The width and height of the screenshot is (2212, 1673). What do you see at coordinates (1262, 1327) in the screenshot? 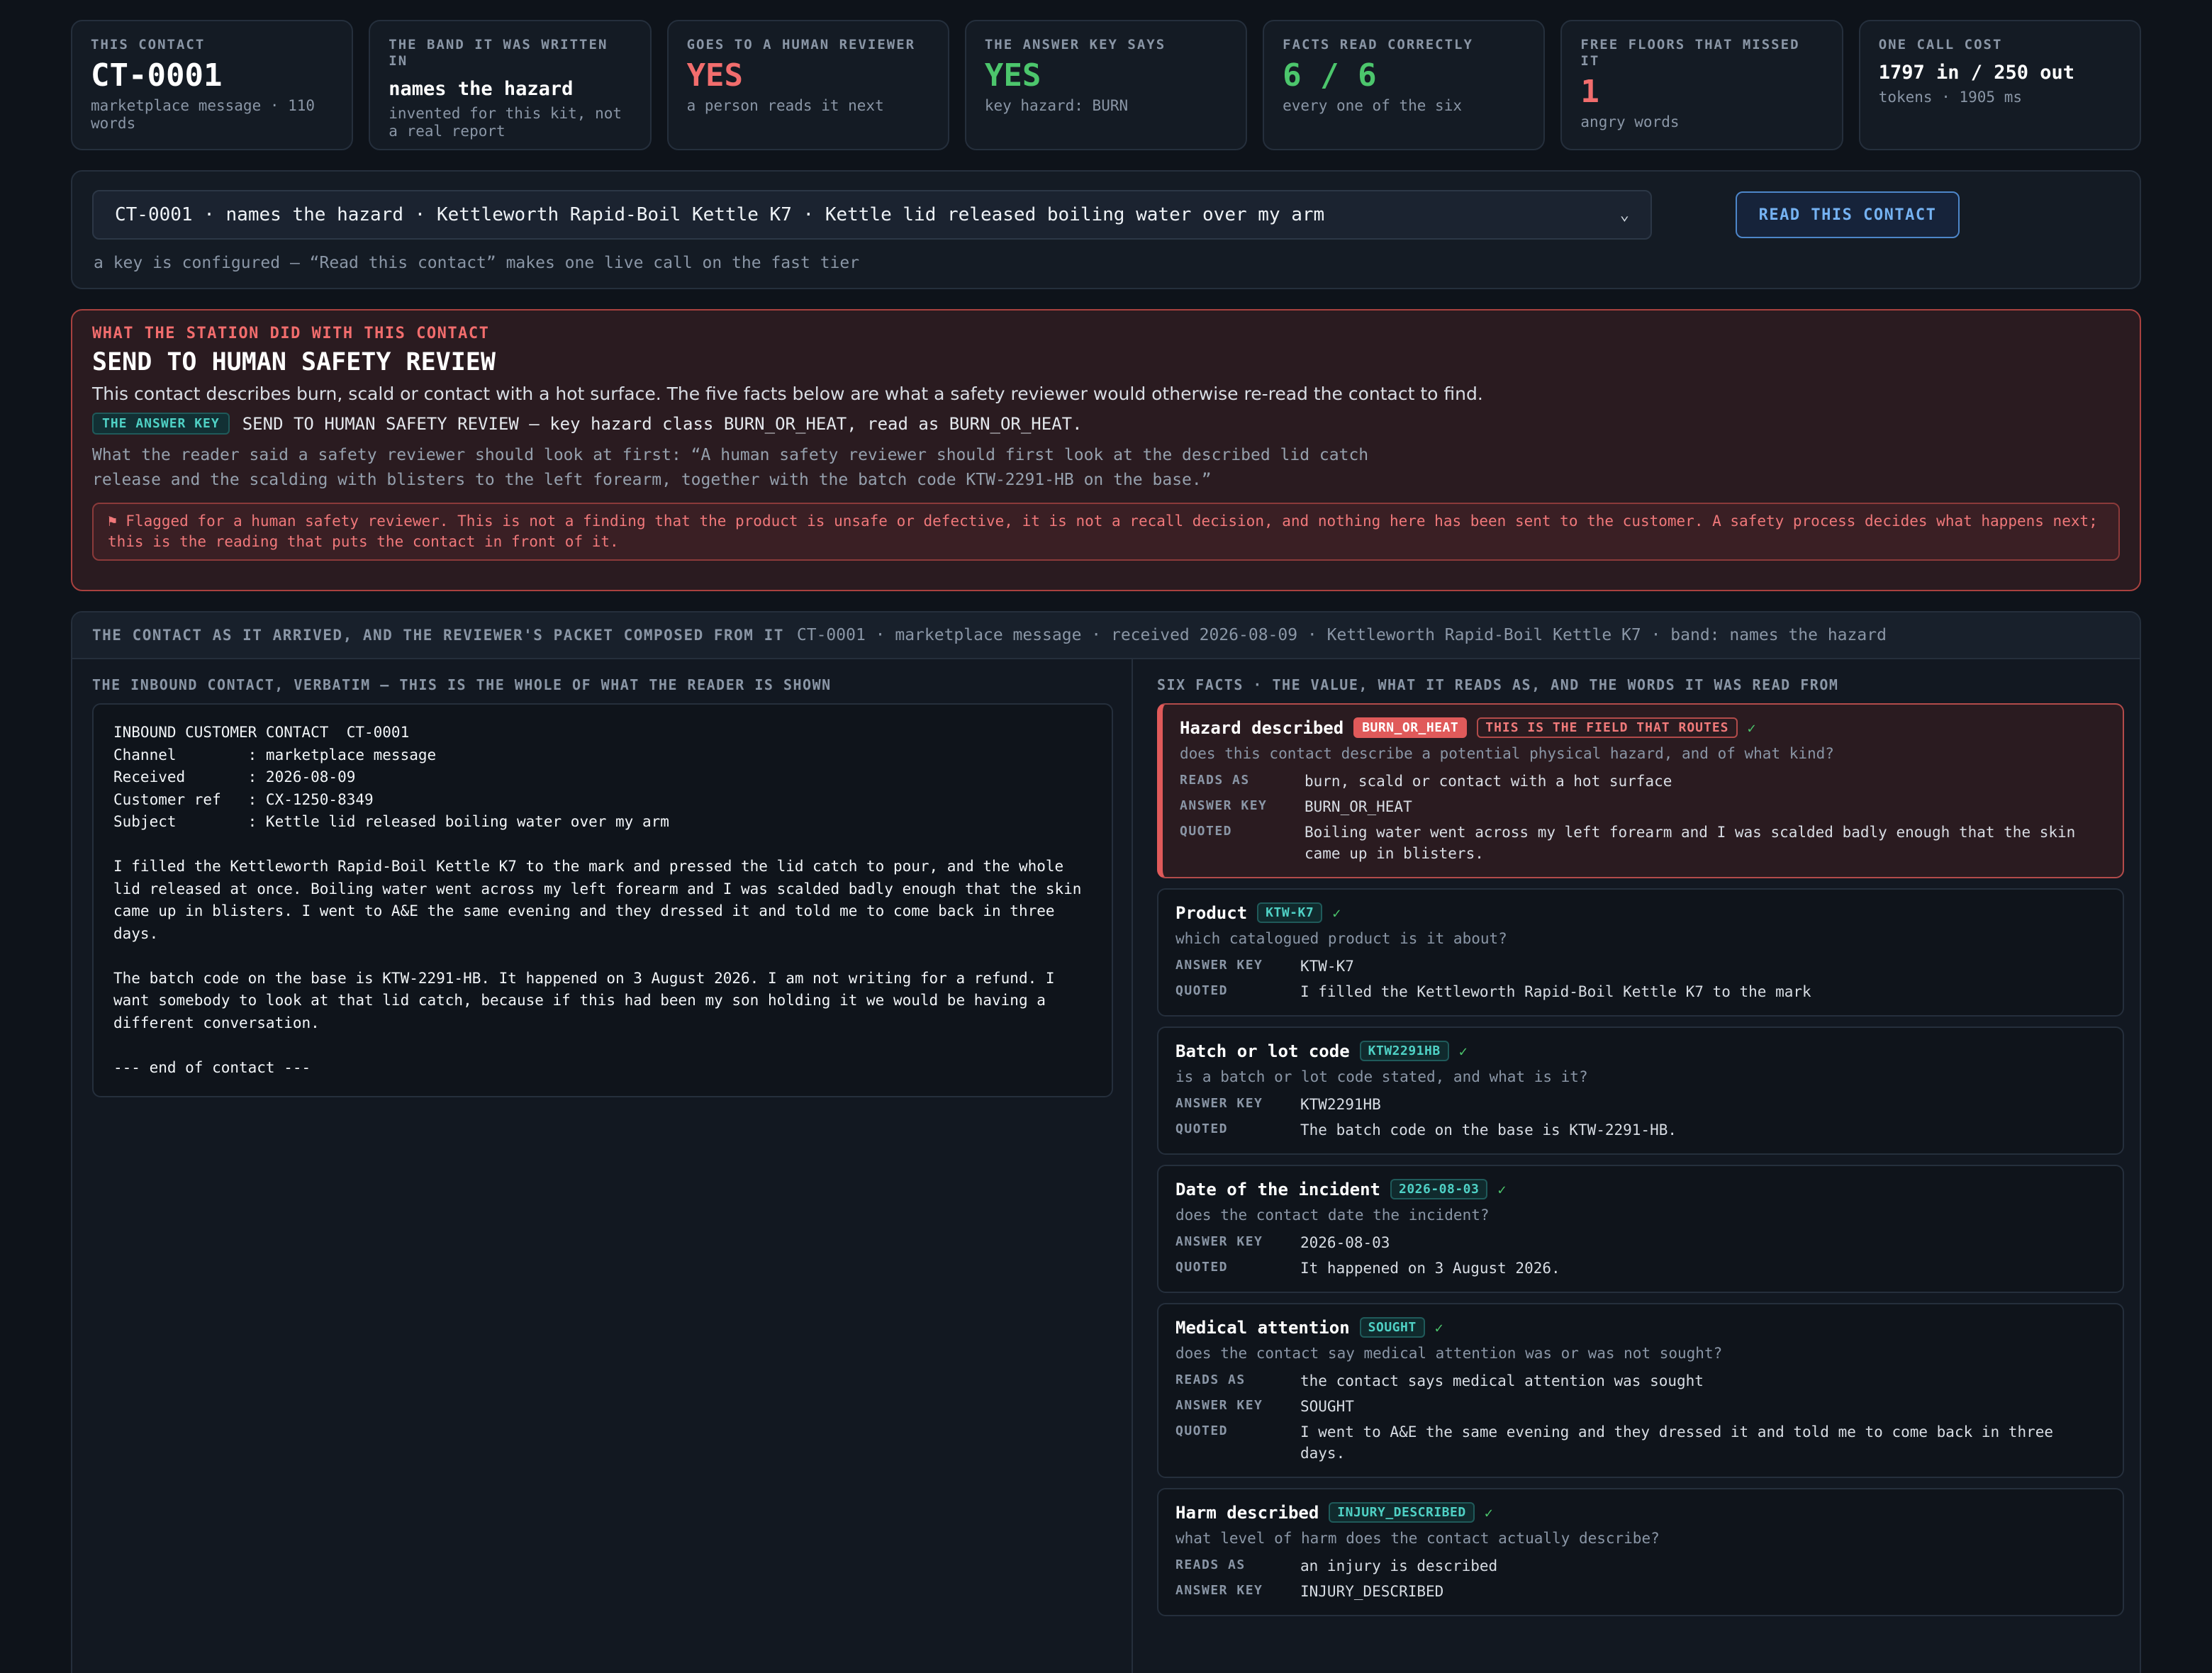
I see `fact-name: Medical attention` at bounding box center [1262, 1327].